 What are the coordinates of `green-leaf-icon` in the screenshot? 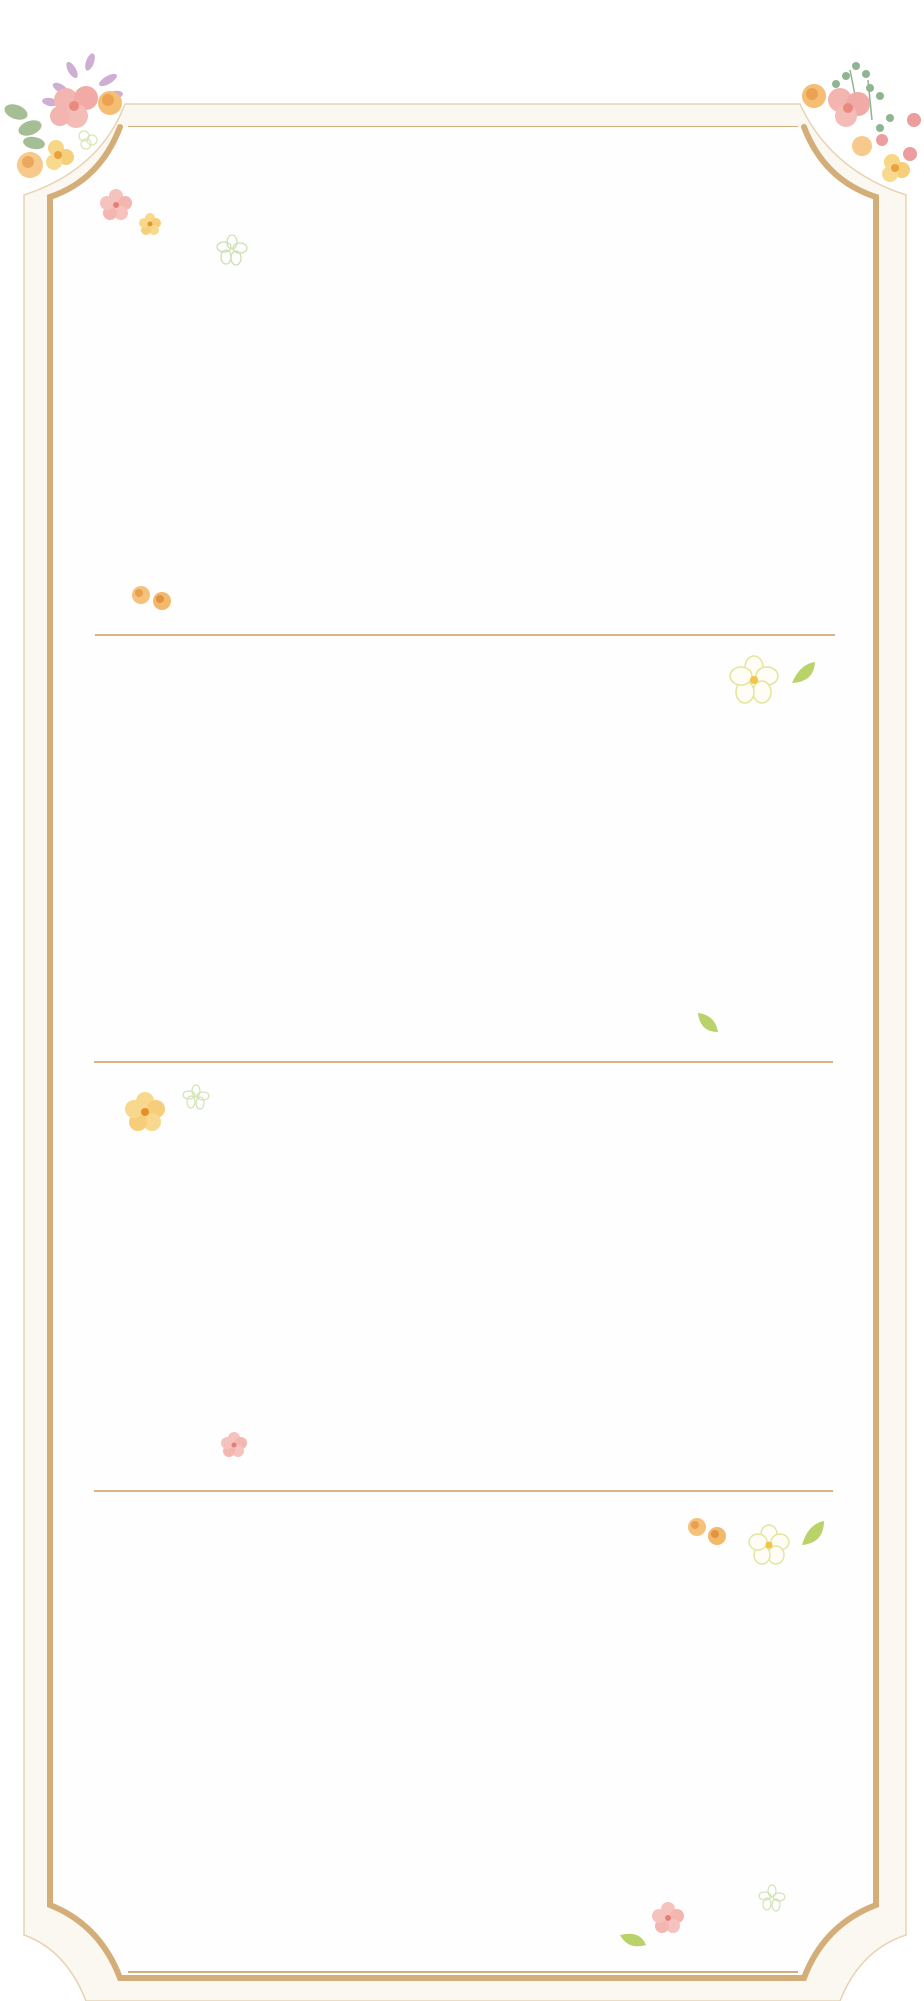 It's located at (24, 127).